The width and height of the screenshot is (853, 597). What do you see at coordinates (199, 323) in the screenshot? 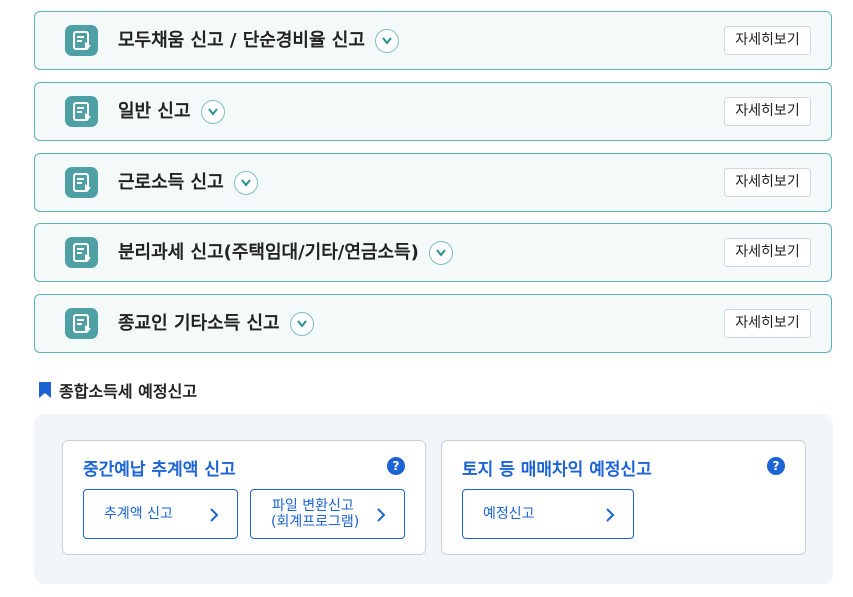
I see `accordion-title-text: 종교인 기타소득 신고` at bounding box center [199, 323].